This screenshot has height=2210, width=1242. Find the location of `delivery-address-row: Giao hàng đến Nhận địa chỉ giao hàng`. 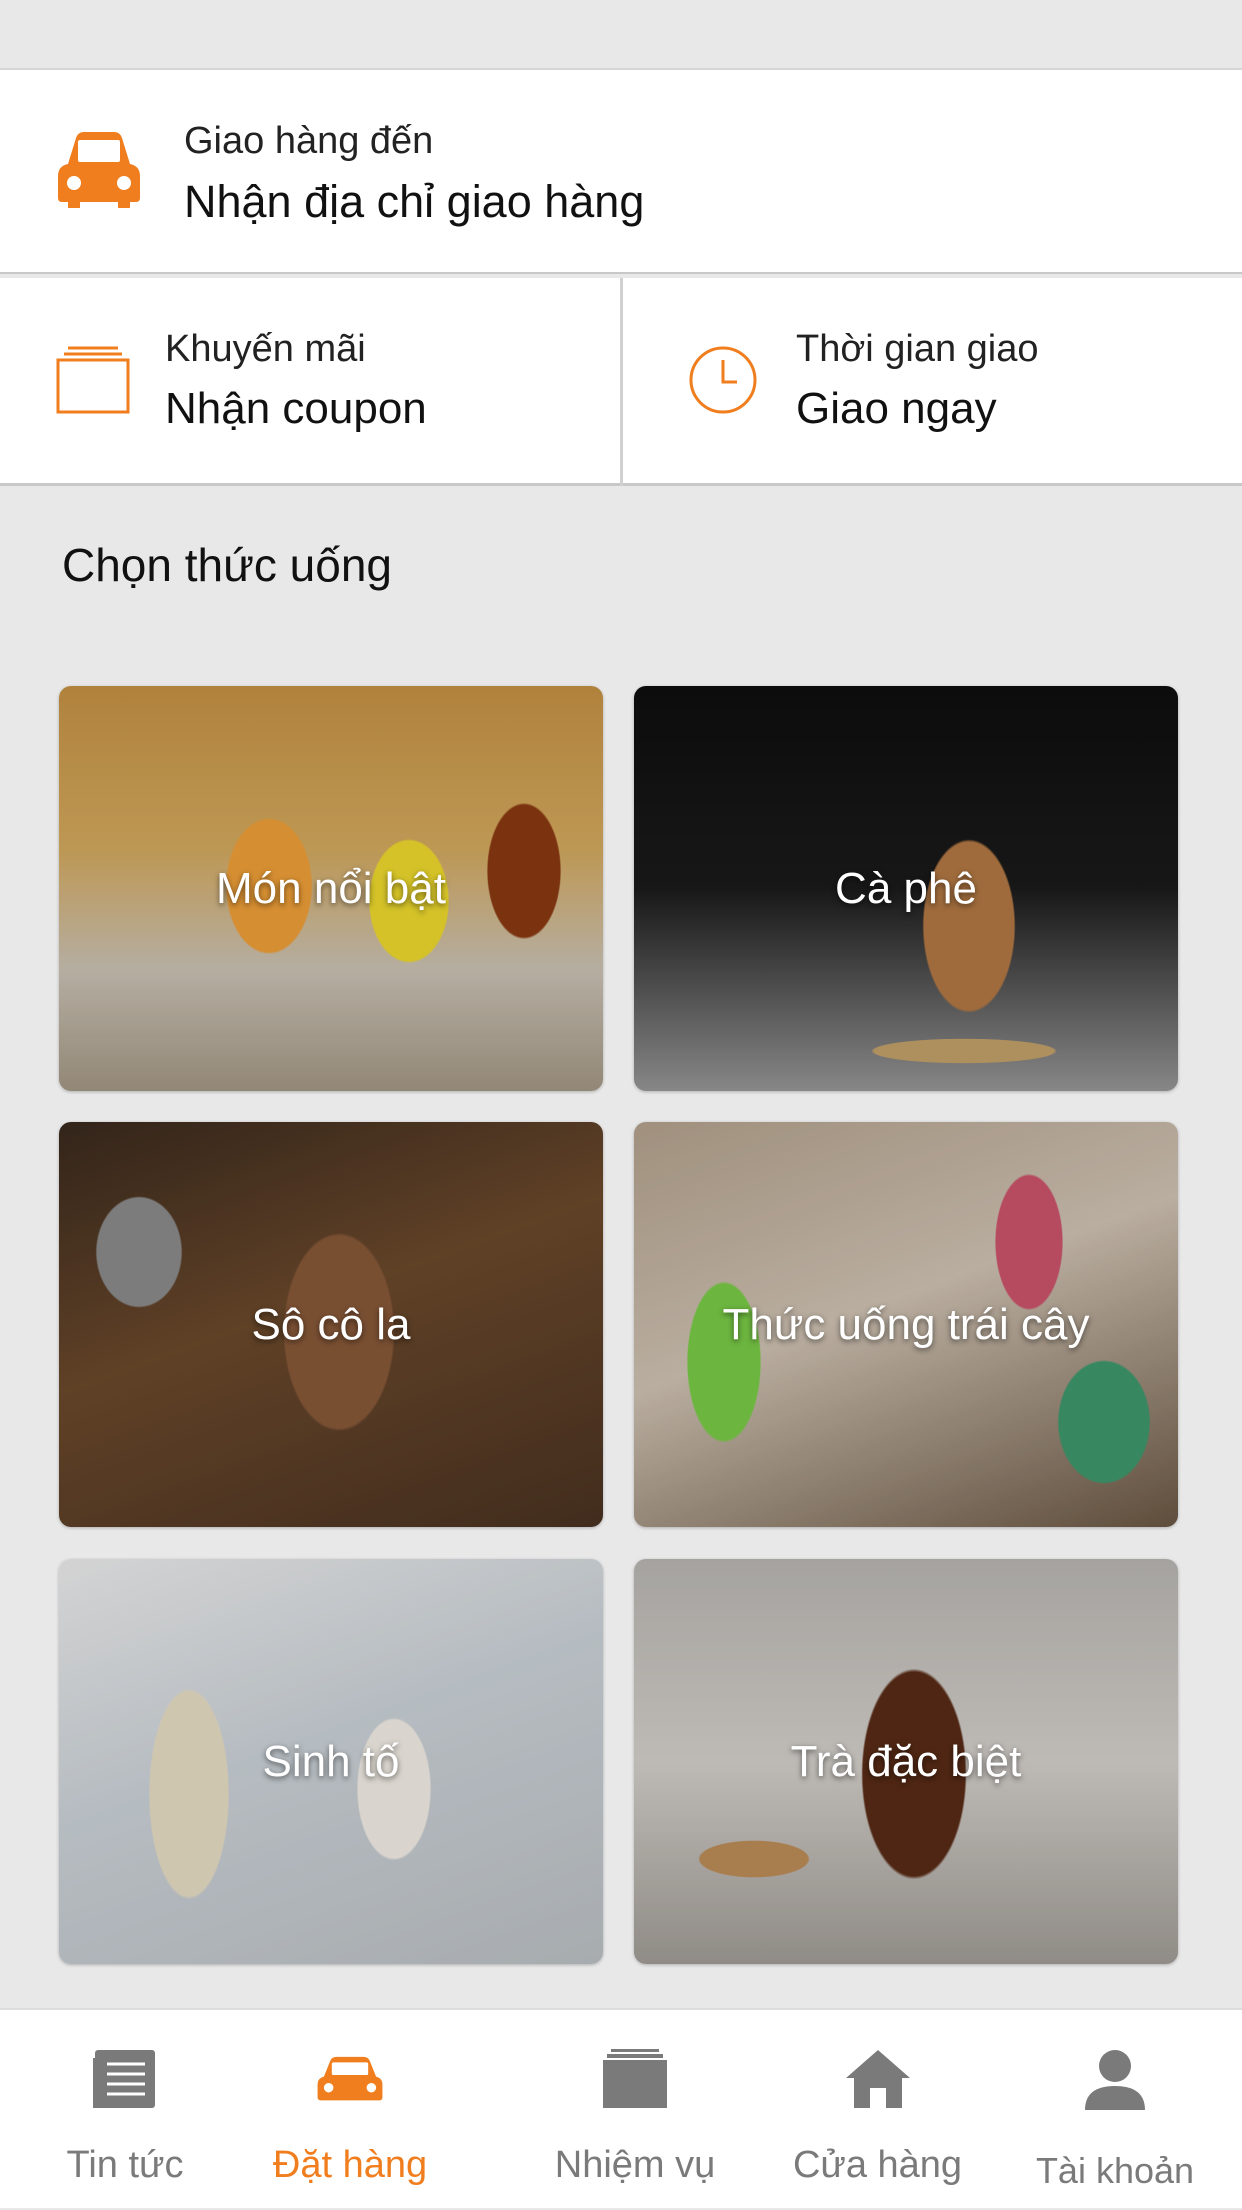

delivery-address-row: Giao hàng đến Nhận địa chỉ giao hàng is located at coordinates (621, 171).